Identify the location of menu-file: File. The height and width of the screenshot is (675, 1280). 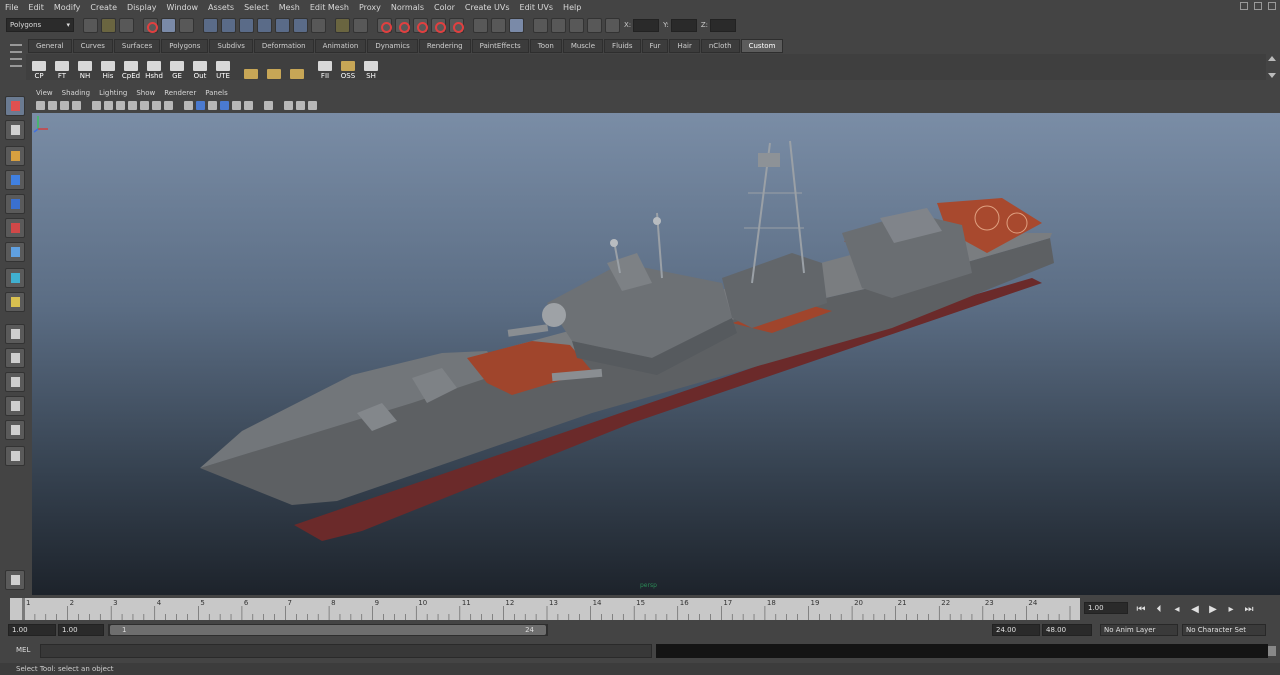
(11, 7).